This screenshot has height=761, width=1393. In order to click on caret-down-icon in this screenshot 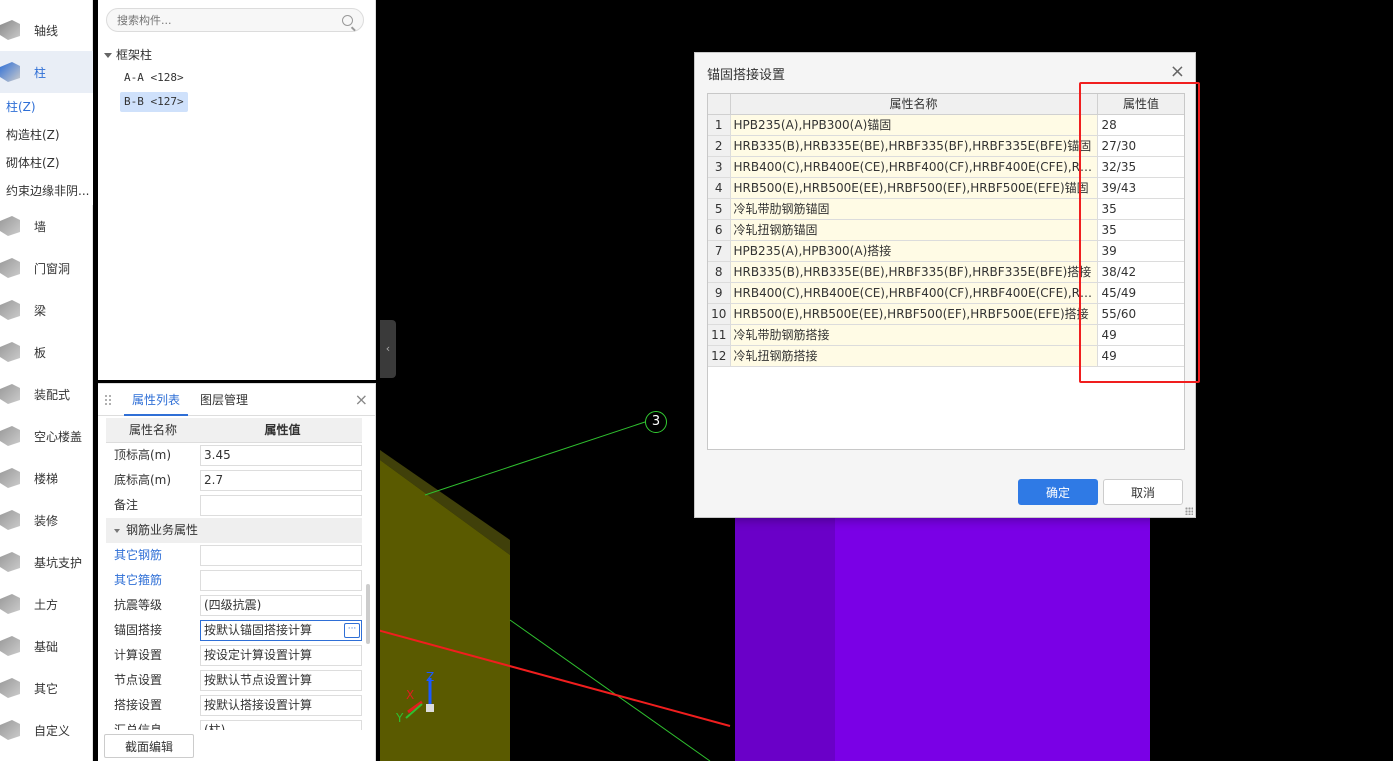, I will do `click(108, 55)`.